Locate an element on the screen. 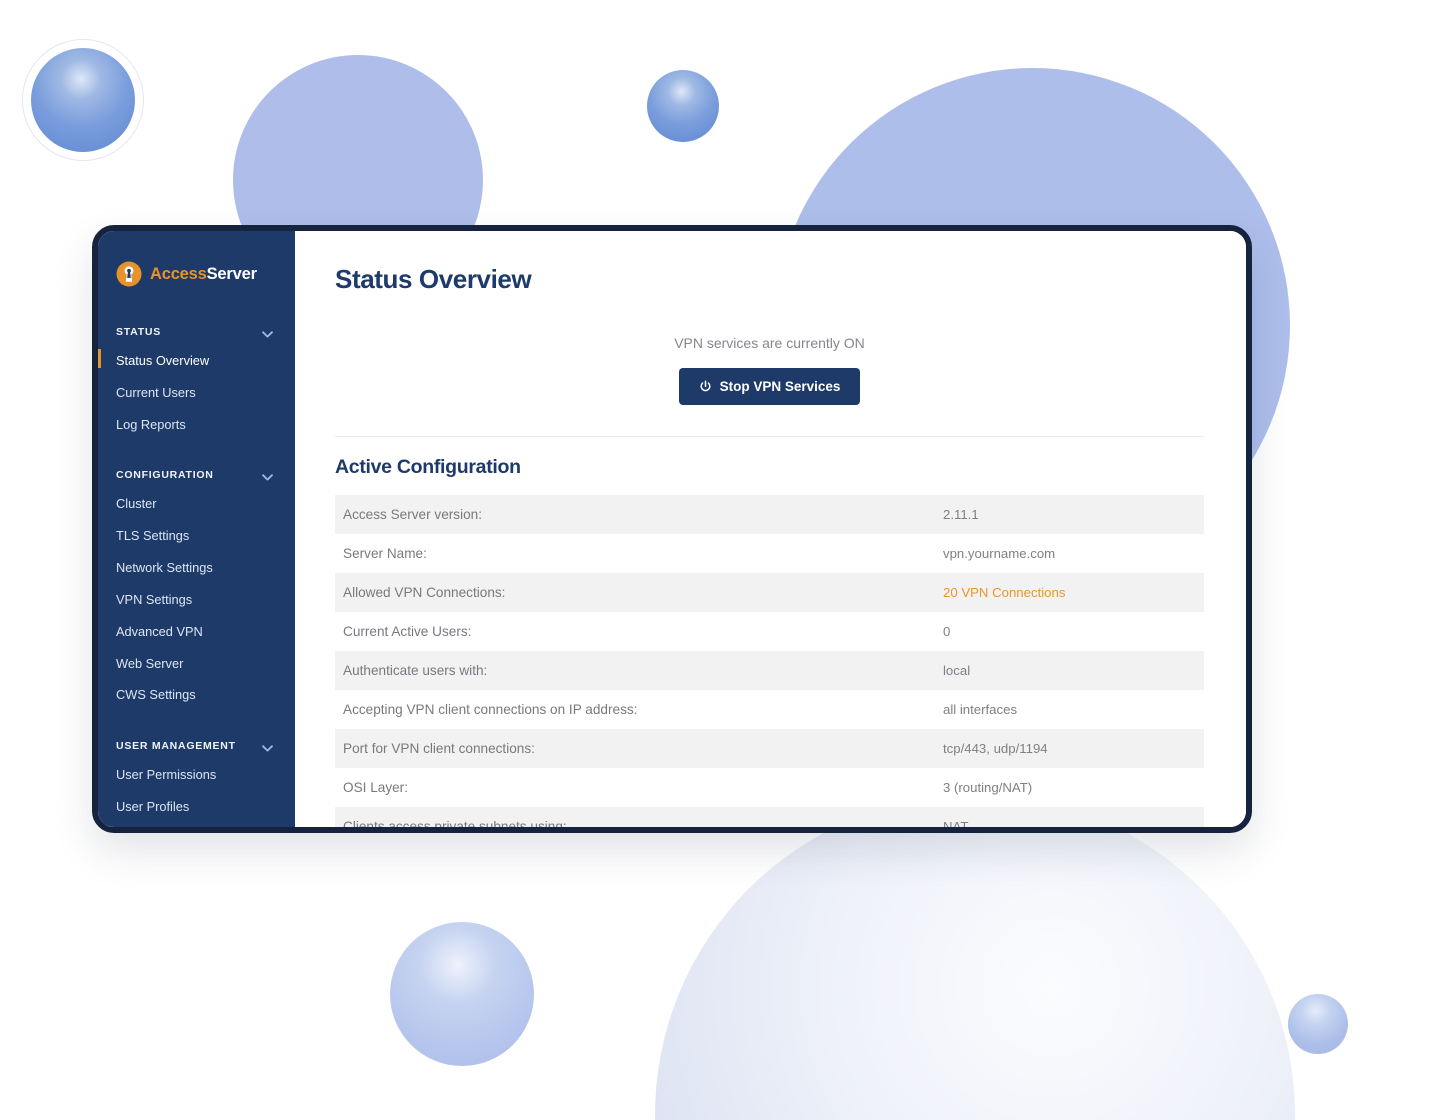 This screenshot has height=1120, width=1440. config-value: 2.11.1 is located at coordinates (961, 514).